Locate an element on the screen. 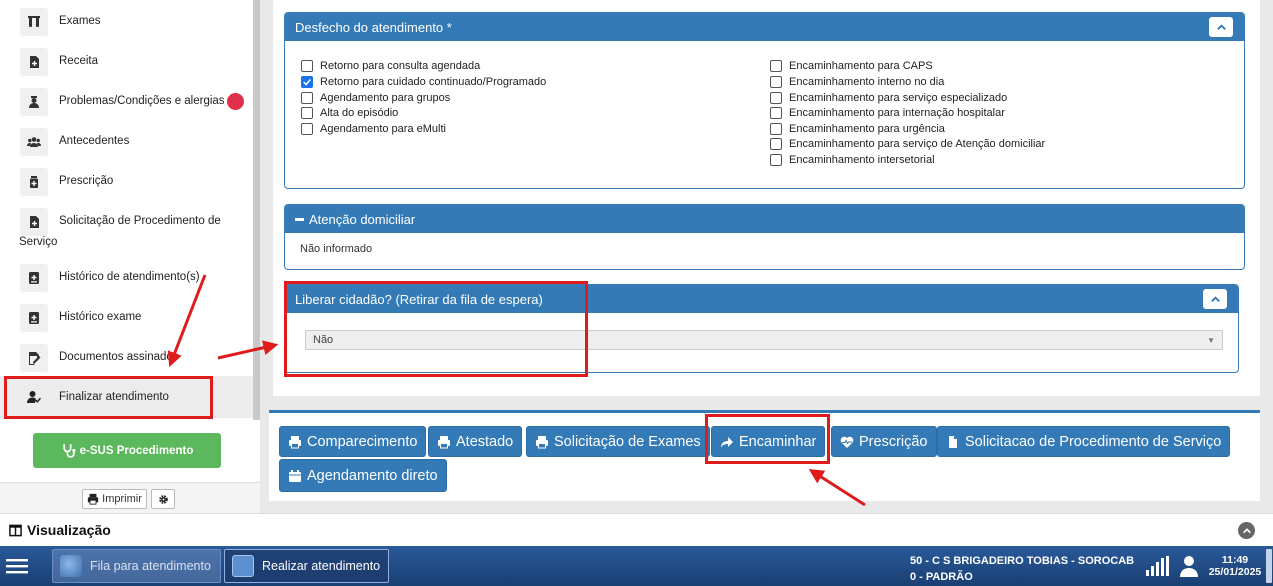 This screenshot has height=586, width=1273. calendar-icon is located at coordinates (295, 475).